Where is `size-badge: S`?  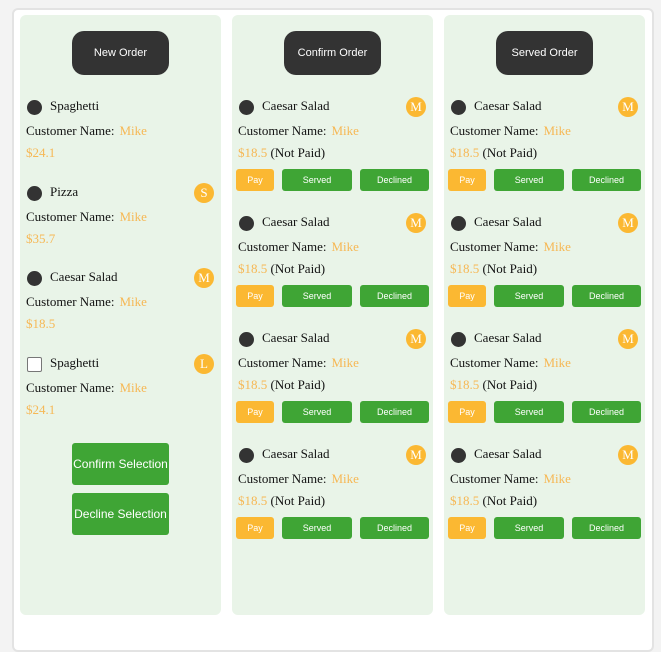 size-badge: S is located at coordinates (204, 192).